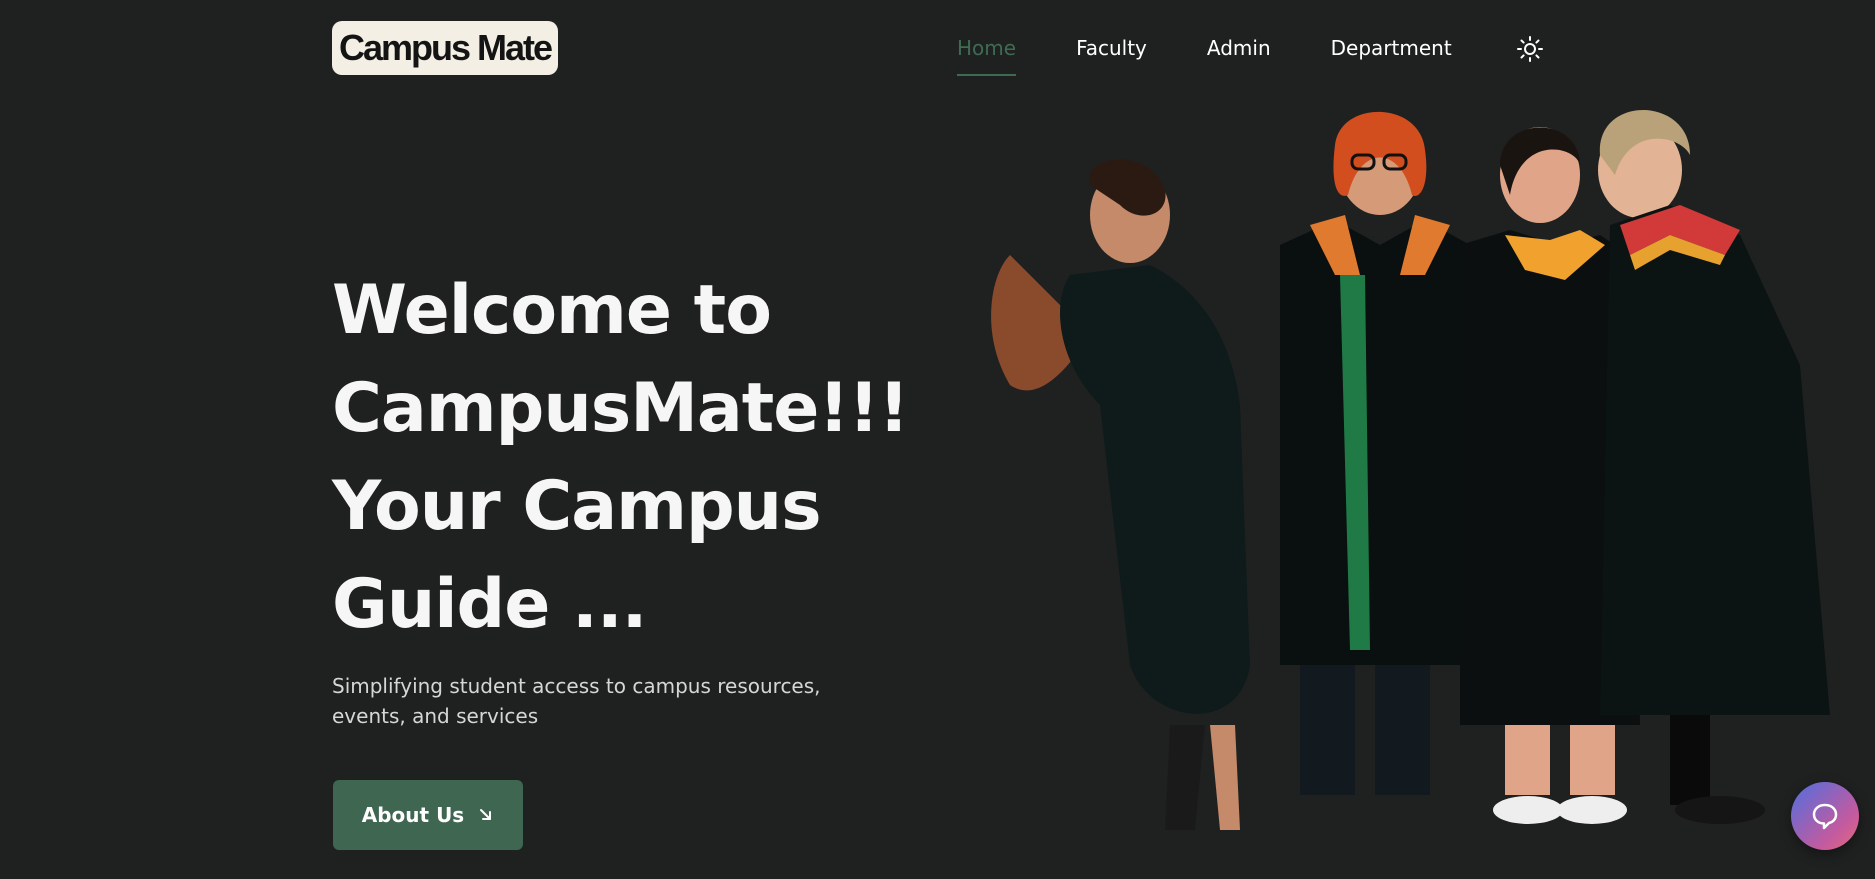 This screenshot has height=879, width=1875. Describe the element at coordinates (413, 815) in the screenshot. I see `about-us-label: About Us` at that location.